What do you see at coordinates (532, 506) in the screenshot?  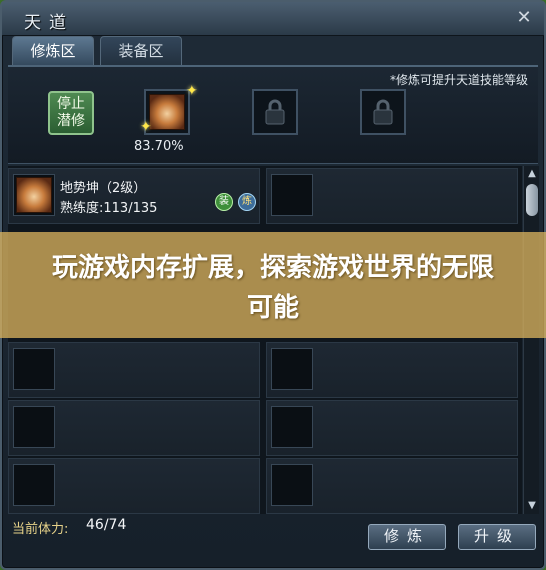 I see `scroll-down-icon: ▼` at bounding box center [532, 506].